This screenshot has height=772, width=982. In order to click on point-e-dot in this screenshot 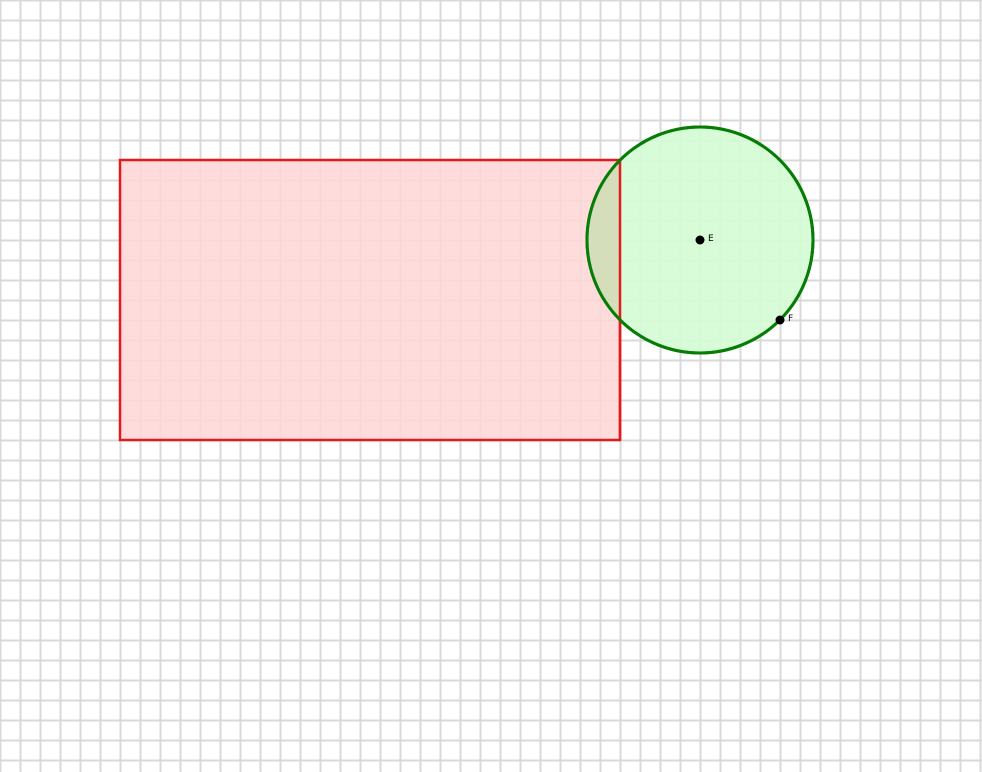, I will do `click(700, 240)`.